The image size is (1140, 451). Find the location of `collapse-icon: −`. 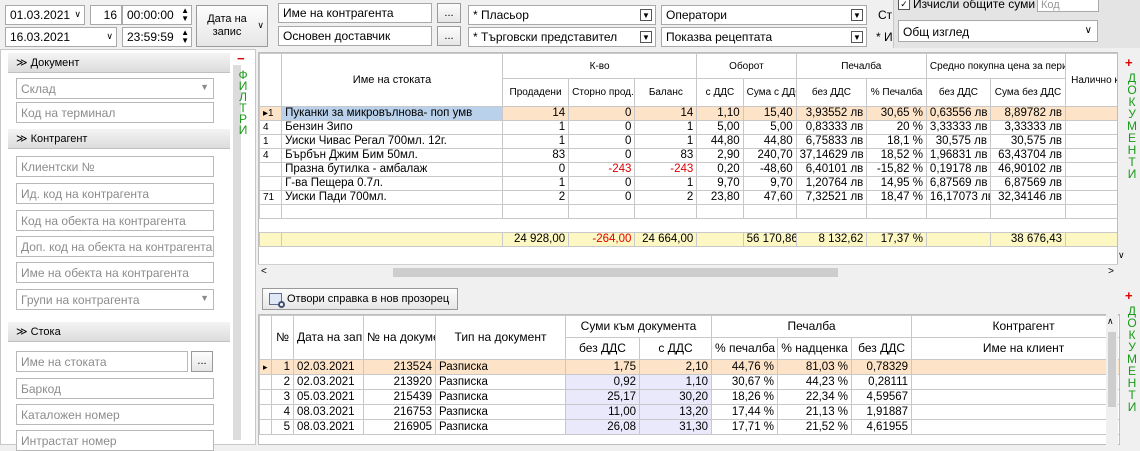

collapse-icon: − is located at coordinates (243, 59).